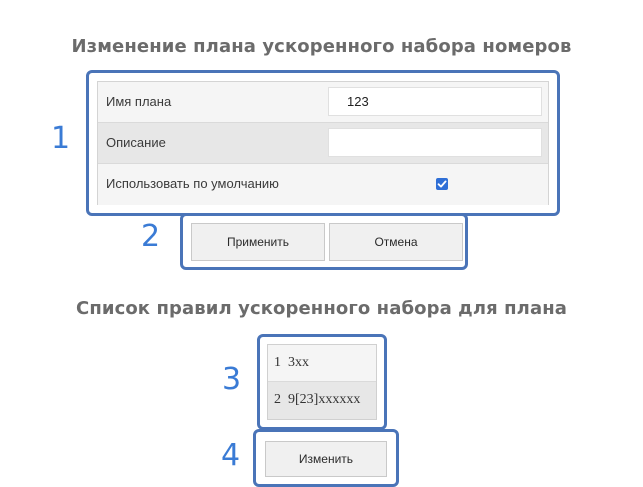 This screenshot has width=643, height=487. What do you see at coordinates (323, 102) in the screenshot?
I see `plan-name-row: Имя плана 123` at bounding box center [323, 102].